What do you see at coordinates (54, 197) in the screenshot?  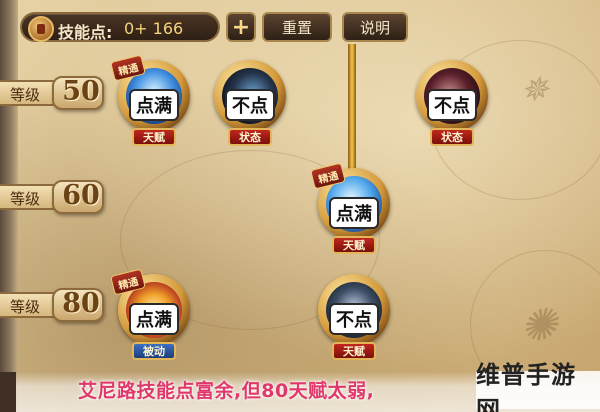 I see `level-row-60: 等级 60` at bounding box center [54, 197].